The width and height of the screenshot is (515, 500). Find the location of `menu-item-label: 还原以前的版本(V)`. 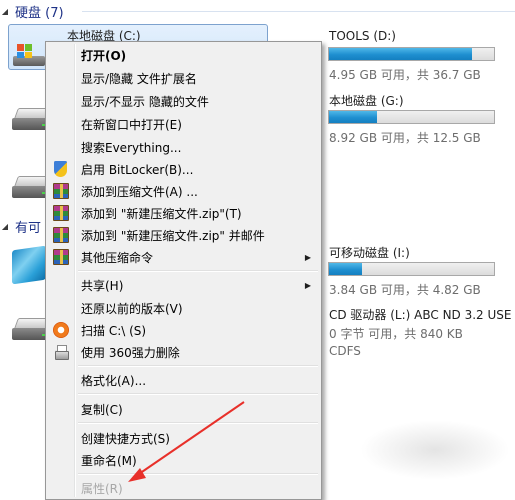

menu-item-label: 还原以前的版本(V) is located at coordinates (132, 308).